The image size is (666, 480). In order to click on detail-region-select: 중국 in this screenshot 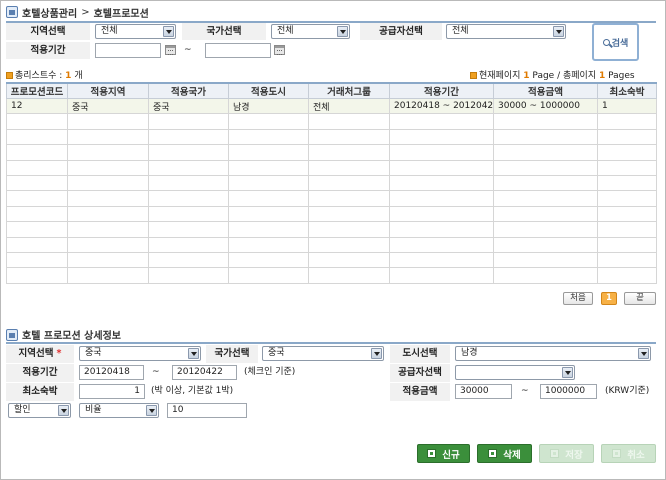, I will do `click(140, 353)`.